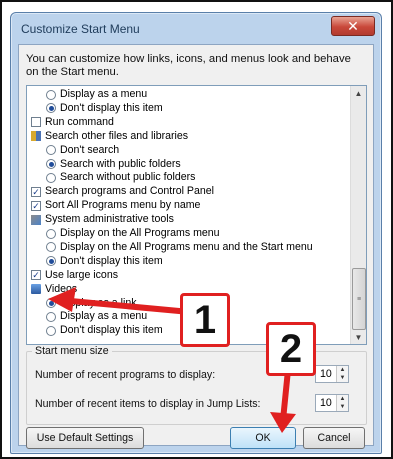 The height and width of the screenshot is (459, 393). What do you see at coordinates (285, 395) in the screenshot?
I see `arrow-2-line` at bounding box center [285, 395].